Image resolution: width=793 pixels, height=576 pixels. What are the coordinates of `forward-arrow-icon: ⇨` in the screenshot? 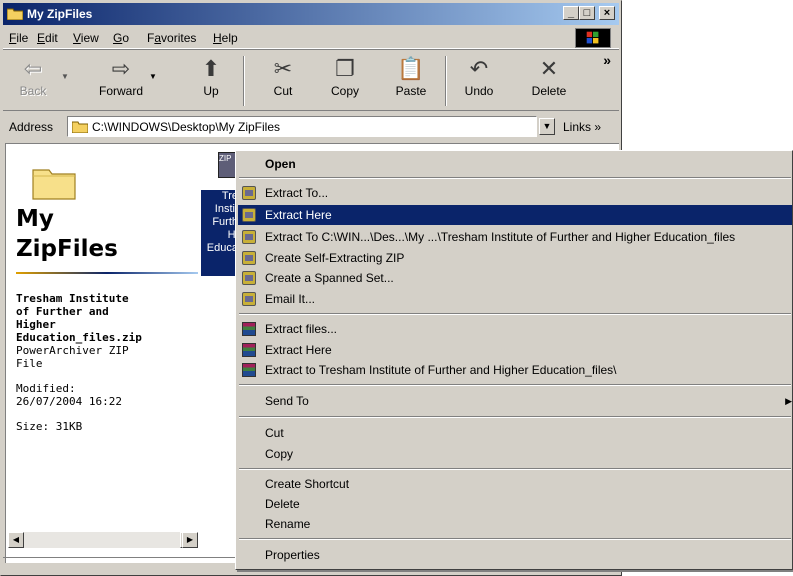 It's located at (121, 68).